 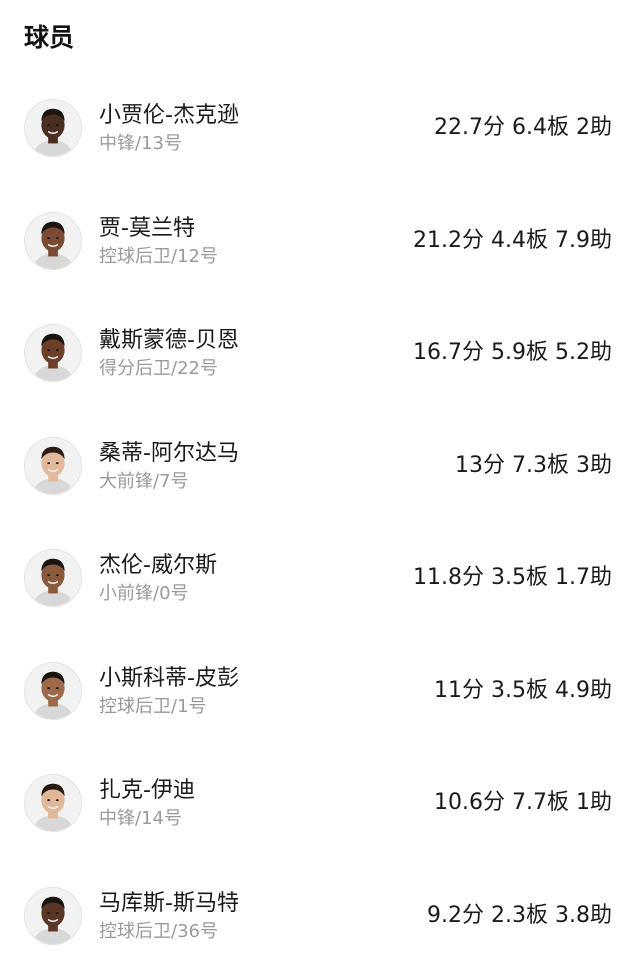 I want to click on player-row: 戴斯蒙德-贝恩 得分后卫/22号 16.7分 5.9板 5.2助, so click(x=318, y=354).